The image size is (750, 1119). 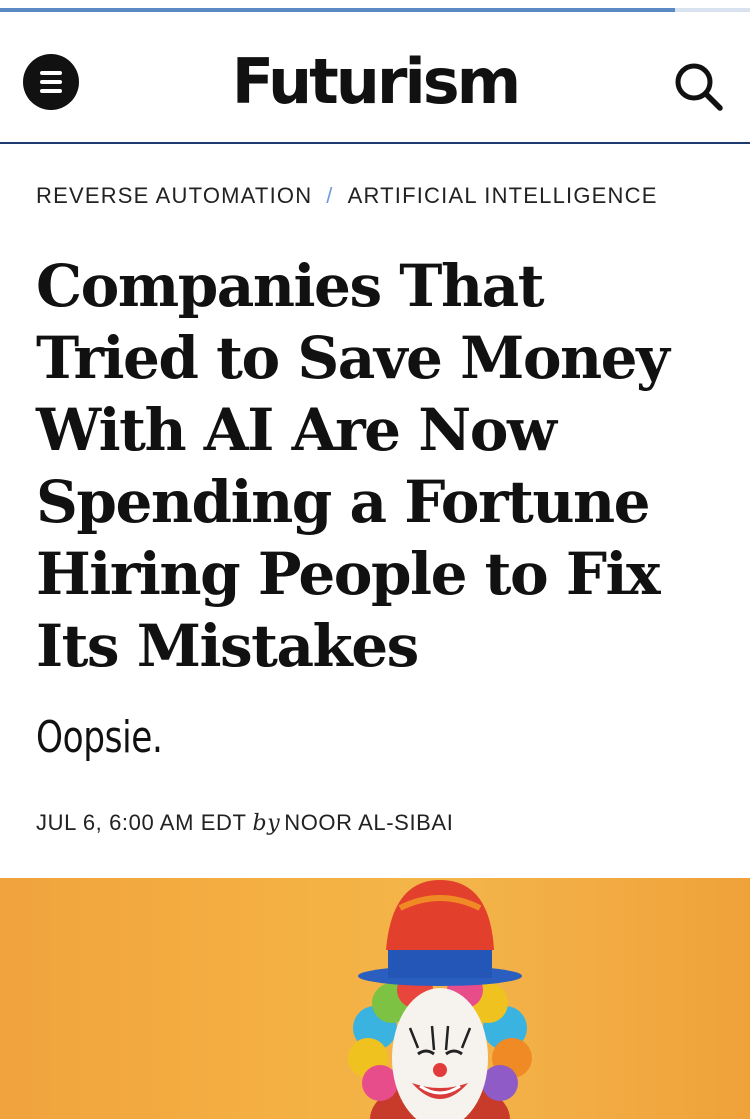 I want to click on search-icon, so click(x=699, y=87).